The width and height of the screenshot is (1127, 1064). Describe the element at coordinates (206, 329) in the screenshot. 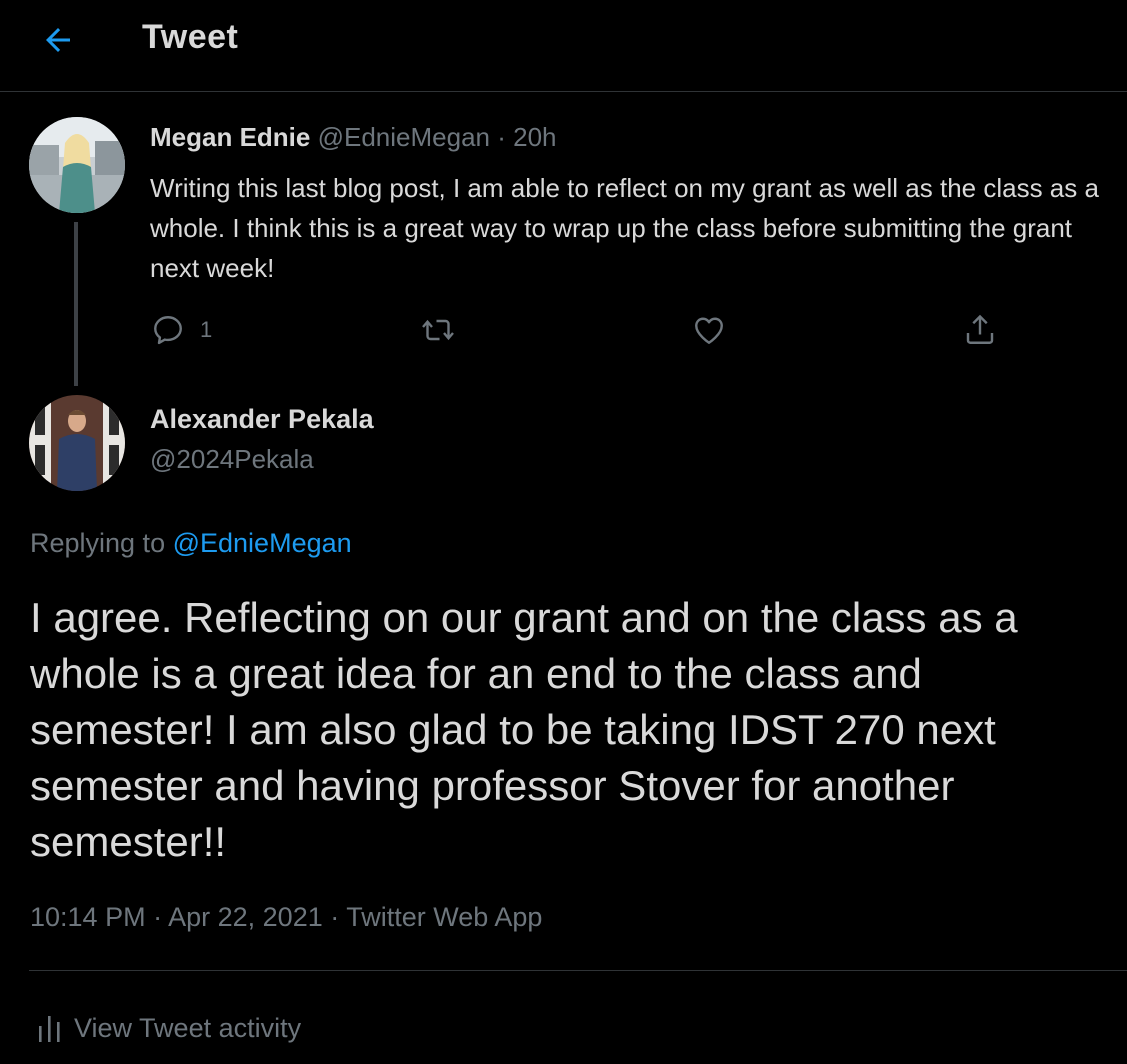

I see `reply-count: 1` at that location.